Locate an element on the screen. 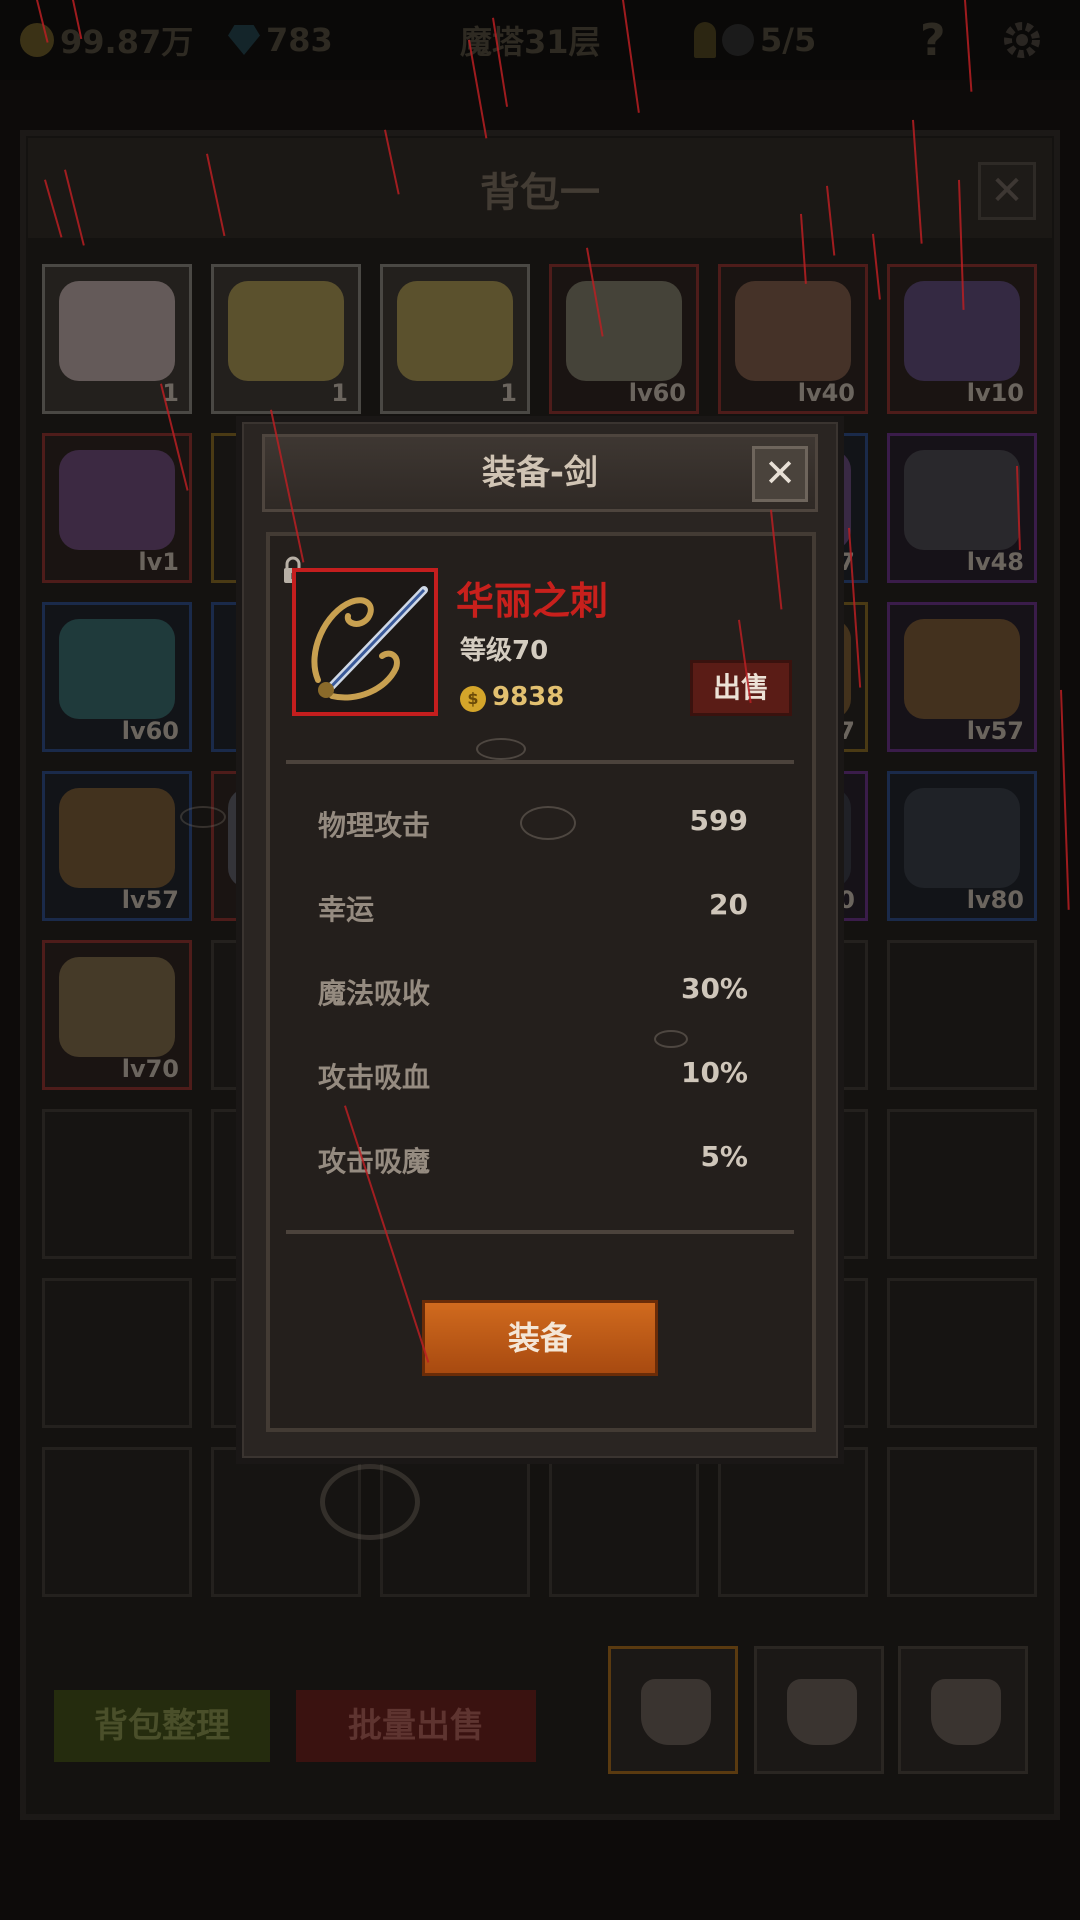 Image resolution: width=1080 pixels, height=1920 pixels. inventory-slot: lv40 is located at coordinates (793, 339).